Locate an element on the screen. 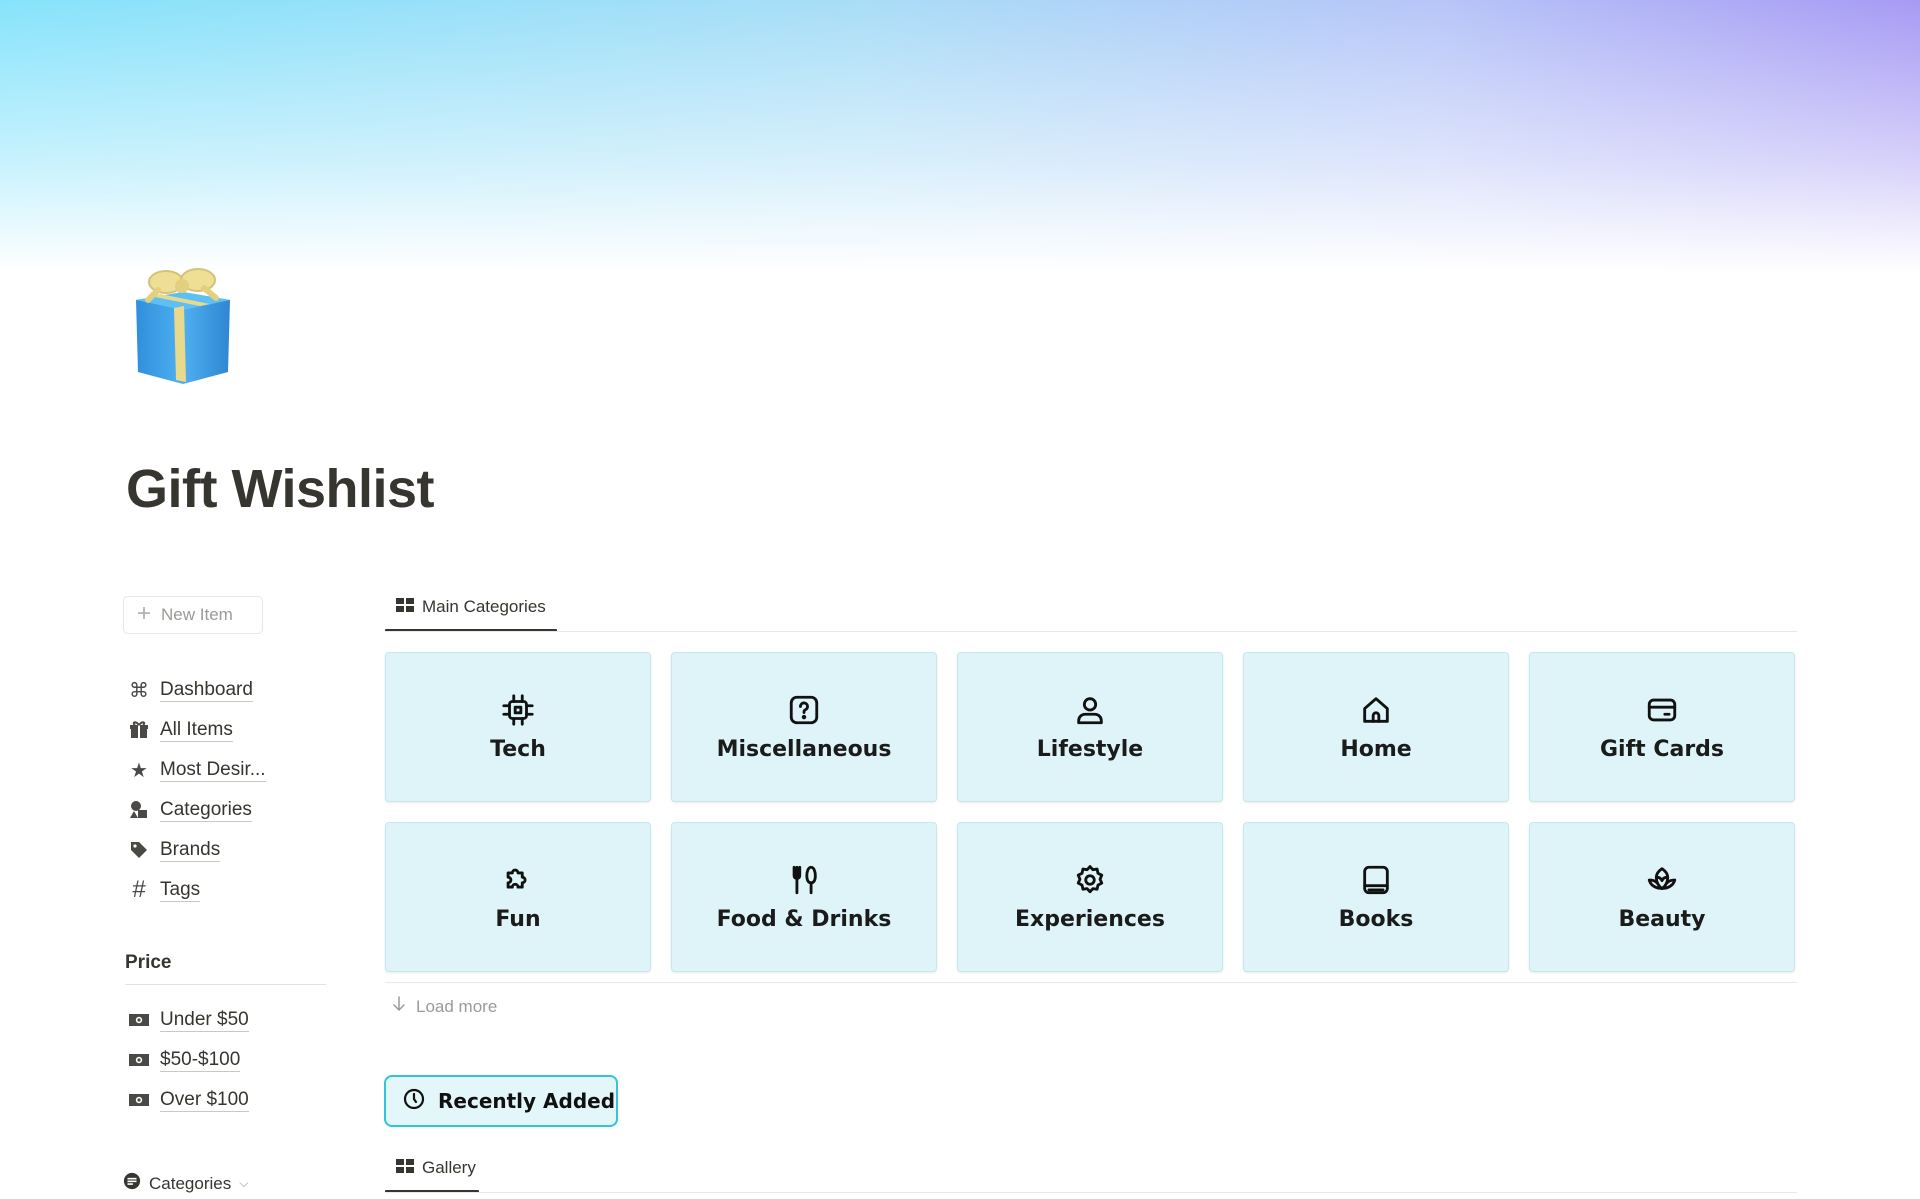 The image size is (1920, 1199). card-label: Gift Cards is located at coordinates (1662, 749).